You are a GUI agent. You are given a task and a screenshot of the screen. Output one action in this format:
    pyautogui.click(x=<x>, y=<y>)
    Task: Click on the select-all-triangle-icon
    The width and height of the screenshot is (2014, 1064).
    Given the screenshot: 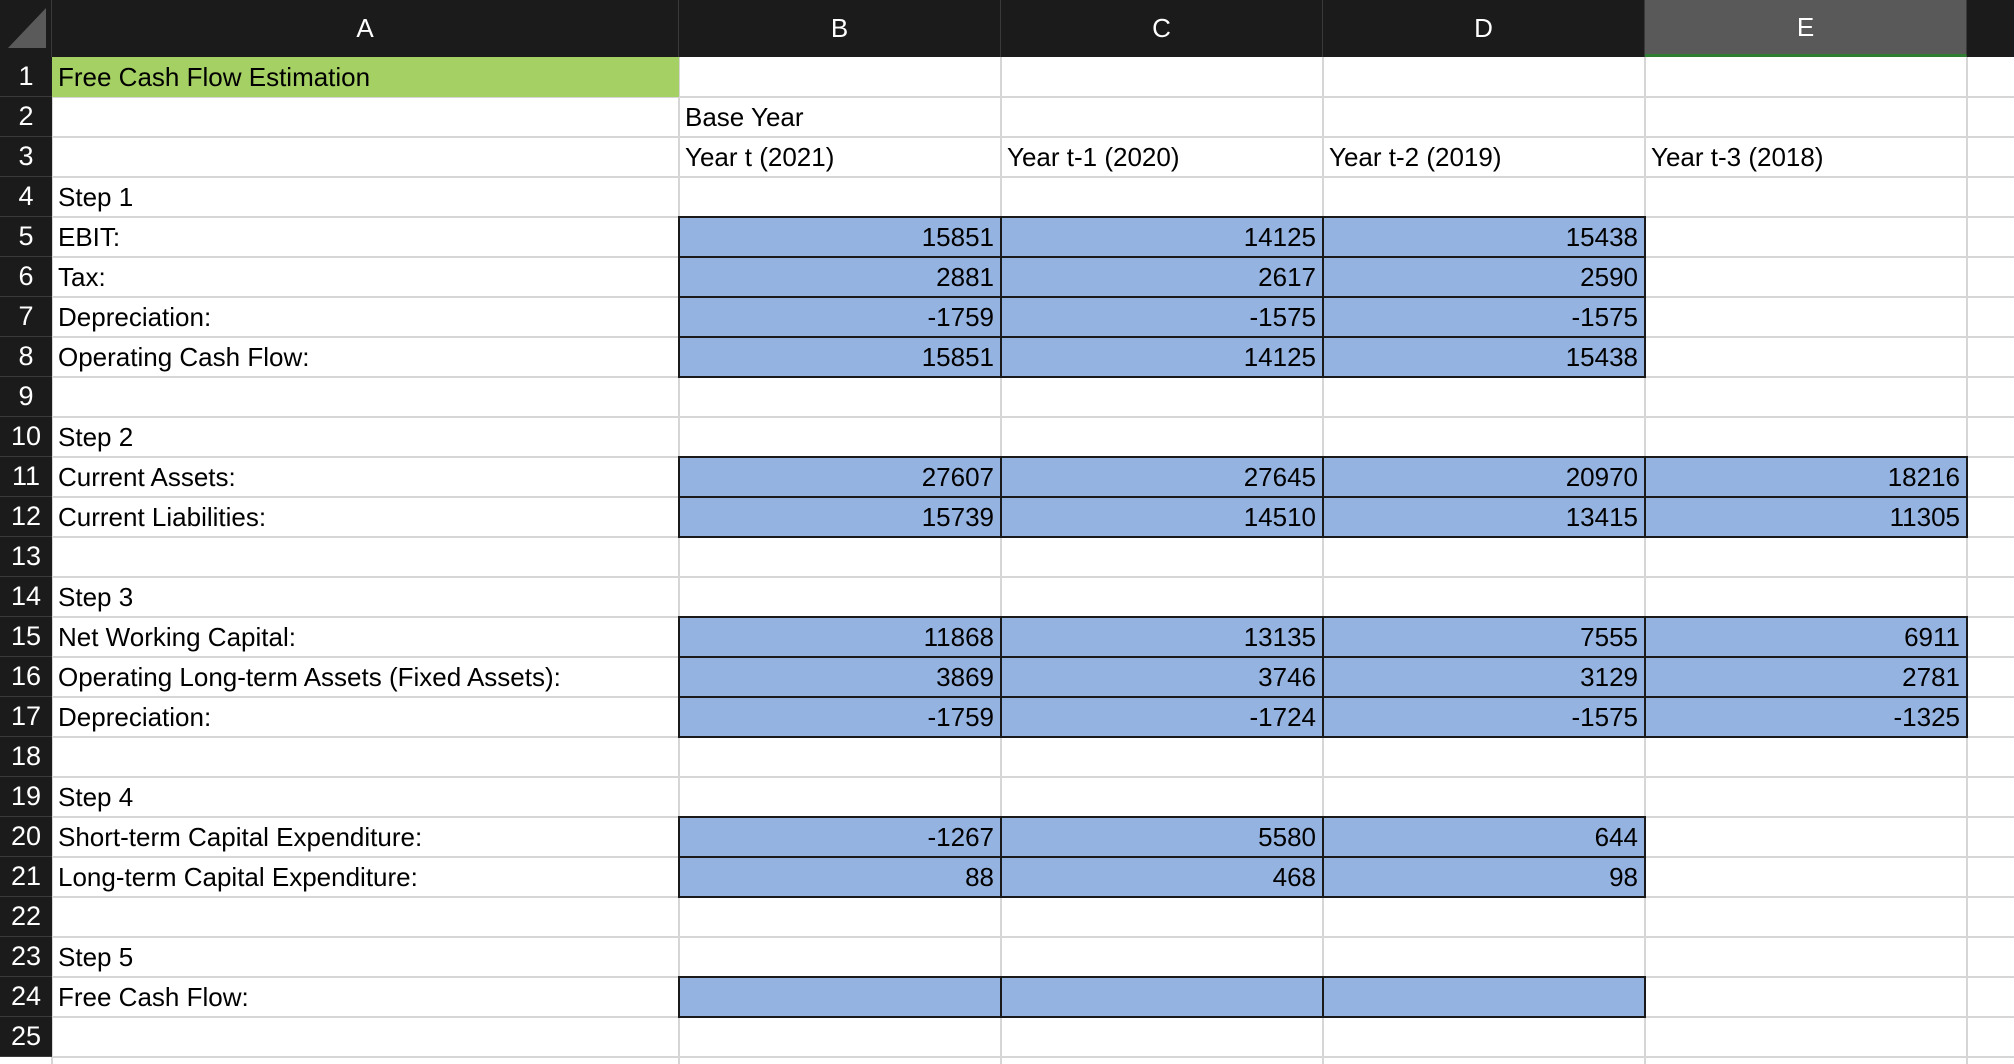 What is the action you would take?
    pyautogui.click(x=27, y=28)
    